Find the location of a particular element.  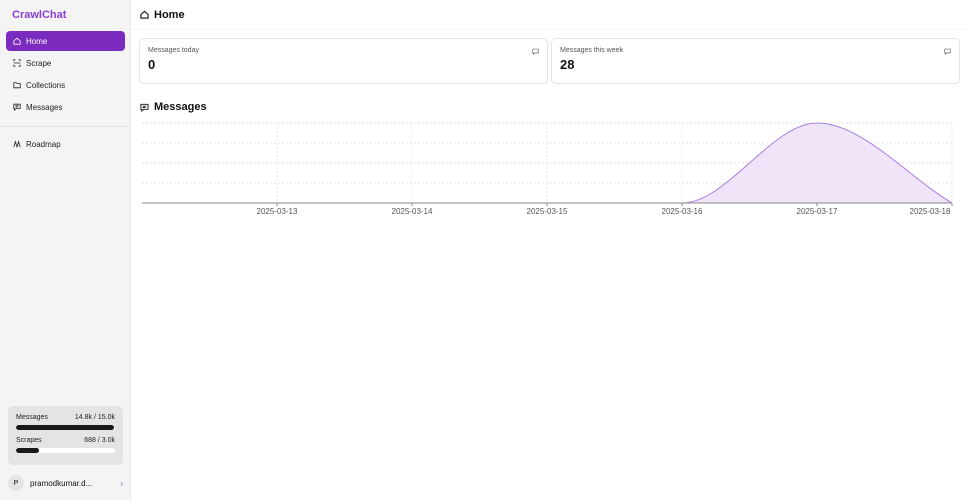

messages-usage-bar is located at coordinates (65, 427).